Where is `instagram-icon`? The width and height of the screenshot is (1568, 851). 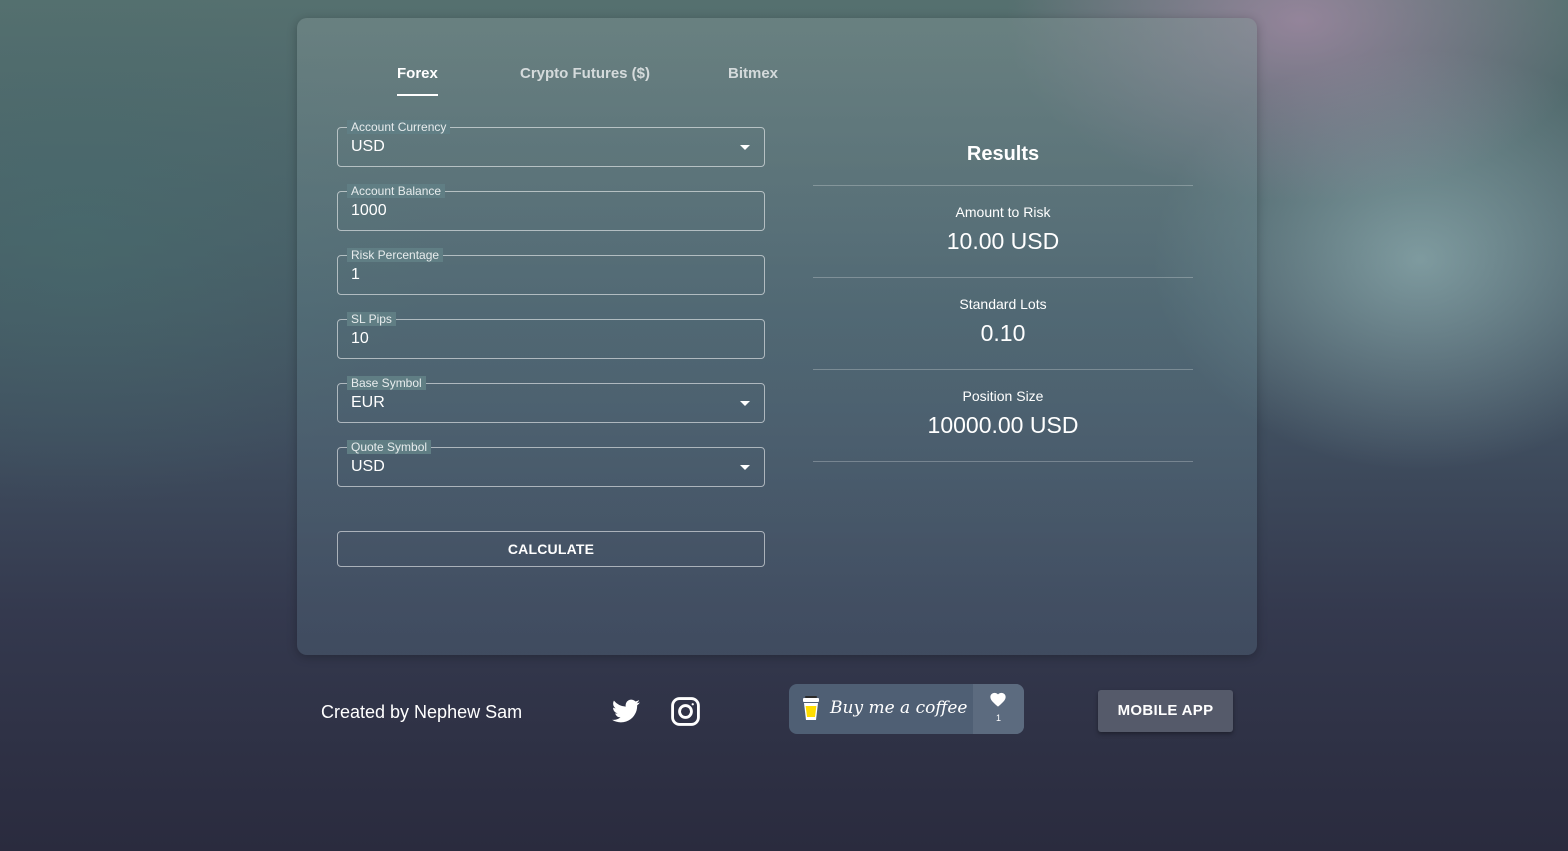
instagram-icon is located at coordinates (685, 714).